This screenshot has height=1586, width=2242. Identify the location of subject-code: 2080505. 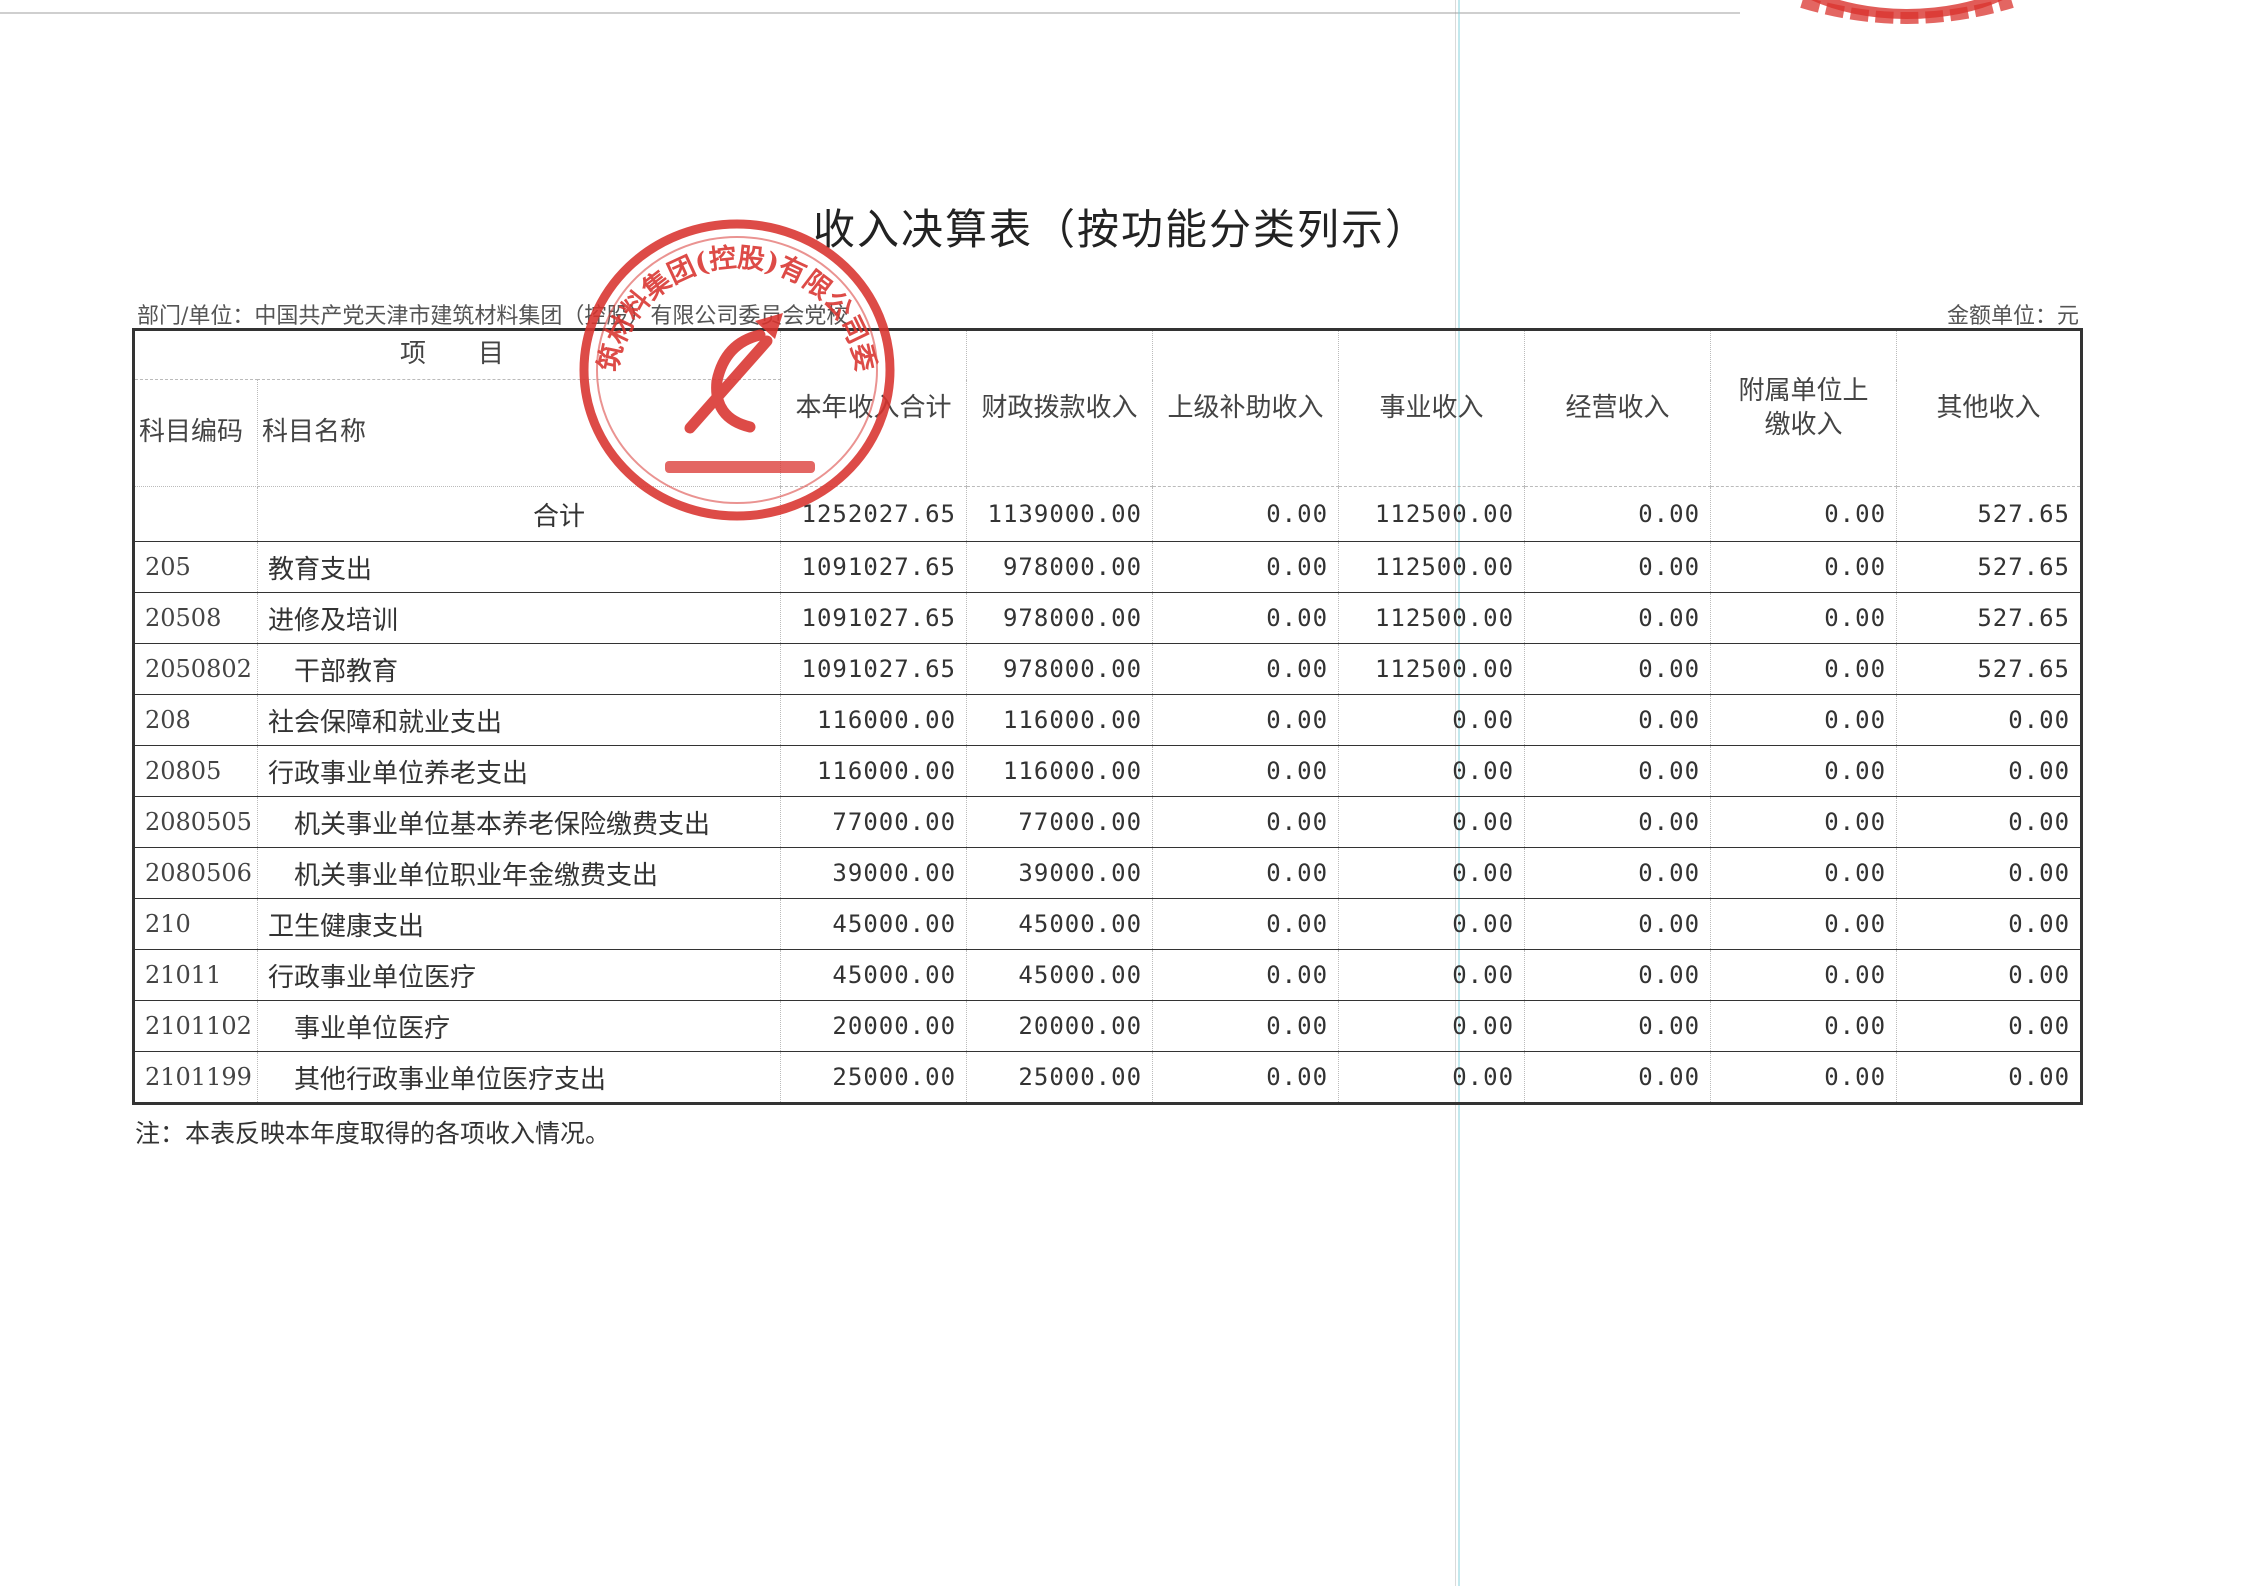
(195, 822).